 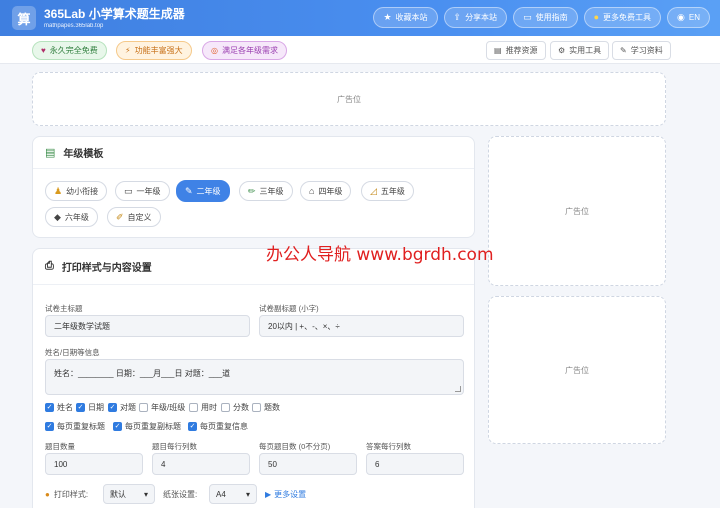 I want to click on grade-6: ◆ 六年级, so click(x=71, y=217).